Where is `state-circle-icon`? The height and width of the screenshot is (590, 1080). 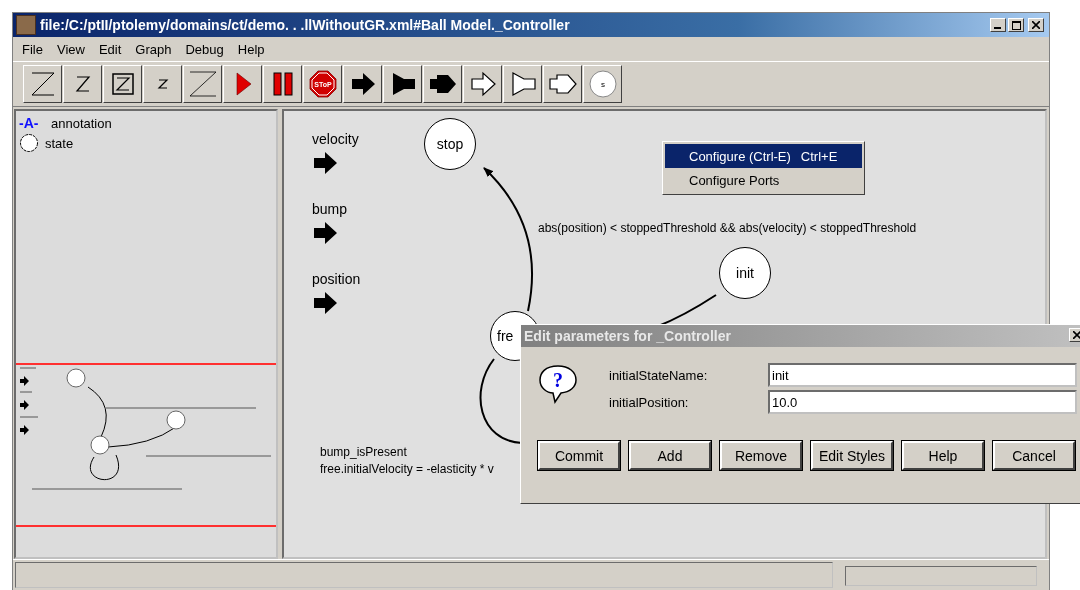
state-circle-icon is located at coordinates (30, 143).